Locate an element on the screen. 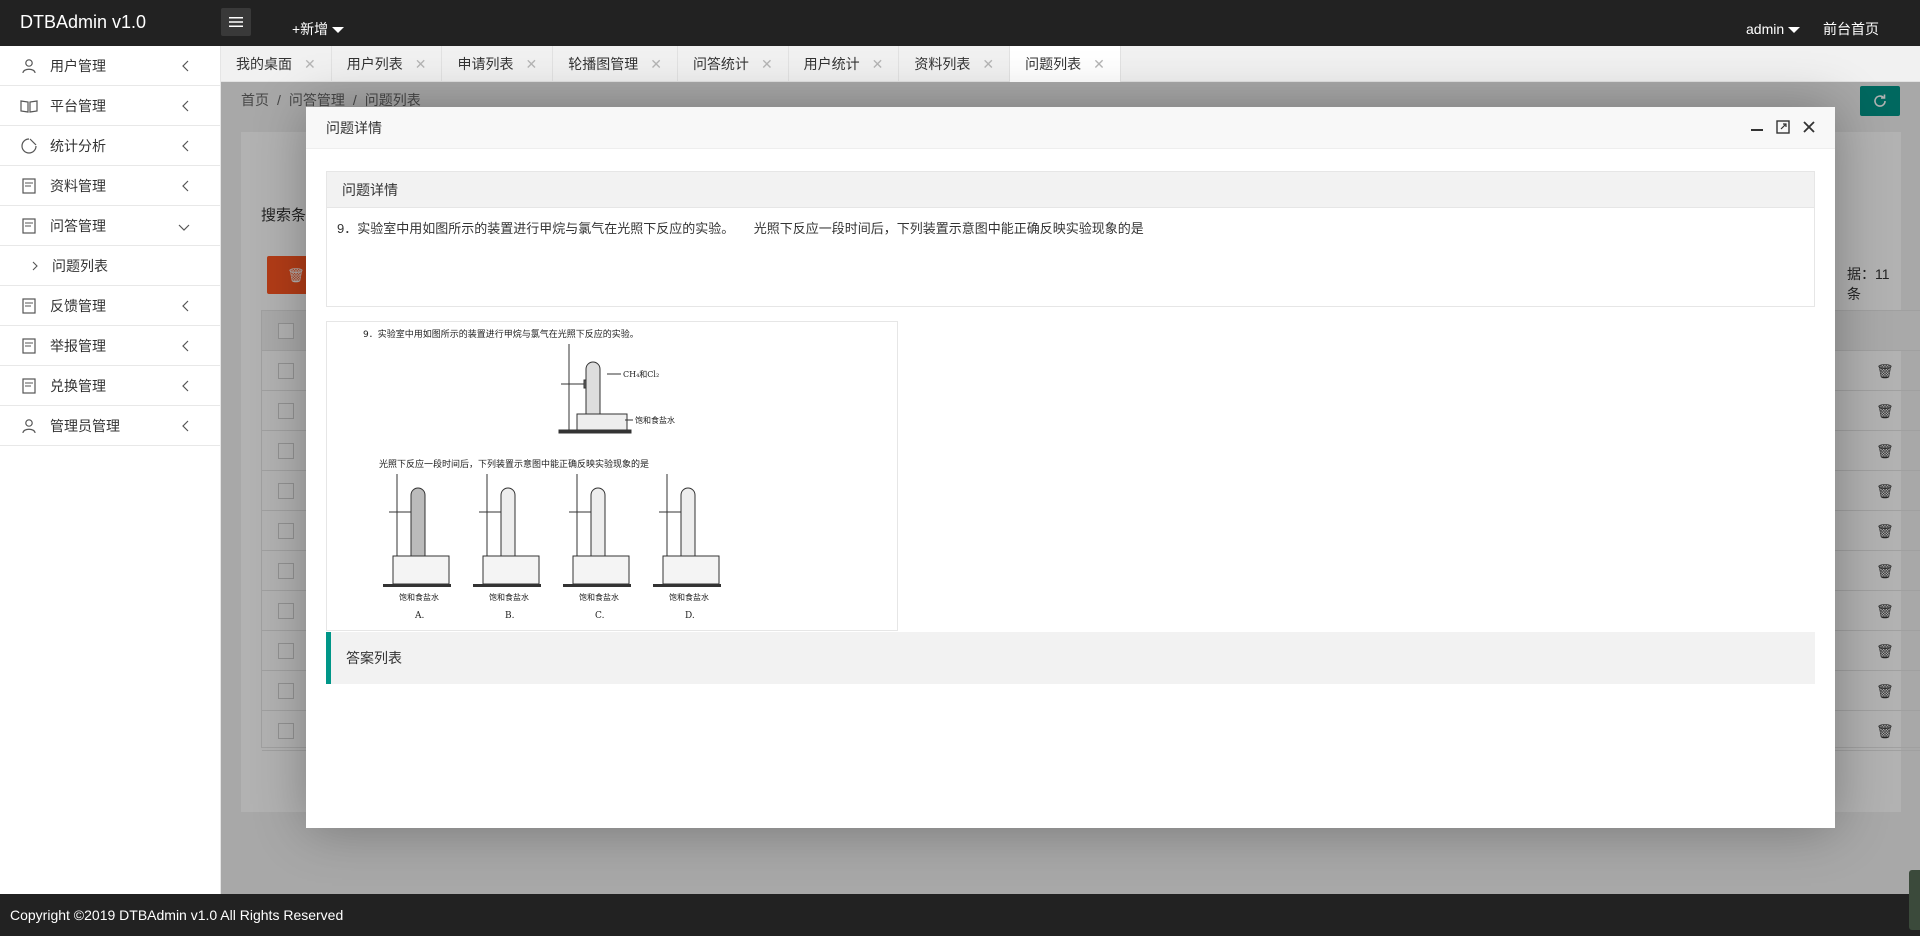 This screenshot has height=936, width=1920. main-apparatus is located at coordinates (595, 389).